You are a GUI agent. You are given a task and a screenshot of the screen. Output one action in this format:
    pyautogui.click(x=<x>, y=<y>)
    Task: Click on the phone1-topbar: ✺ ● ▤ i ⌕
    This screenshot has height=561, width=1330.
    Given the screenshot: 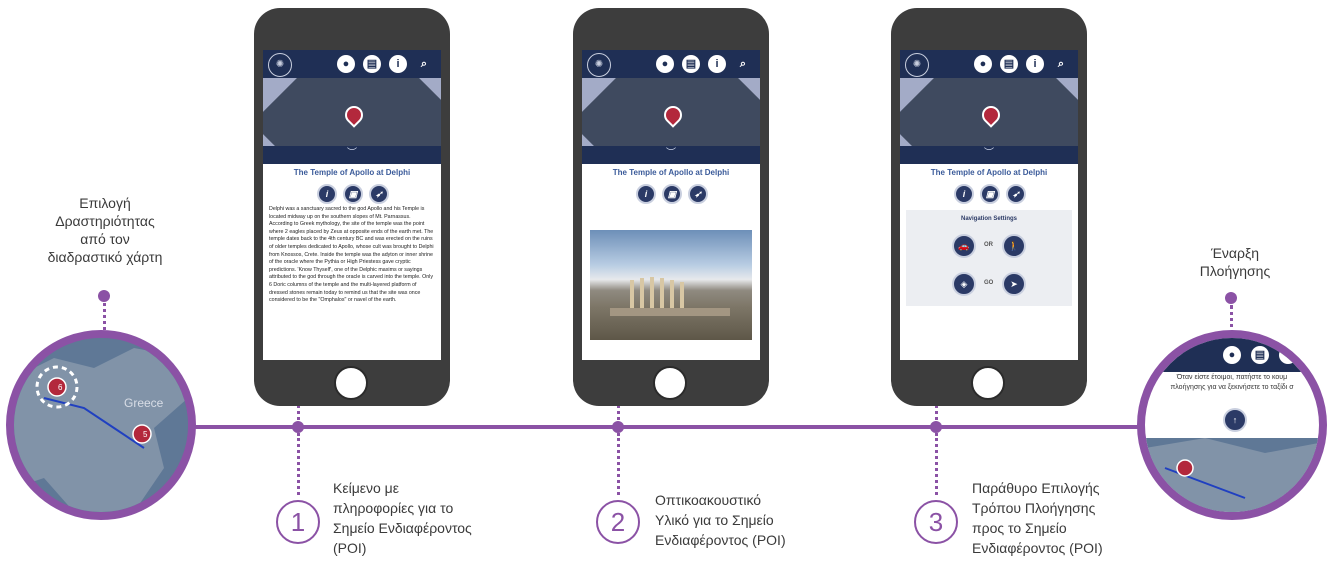 What is the action you would take?
    pyautogui.click(x=352, y=64)
    